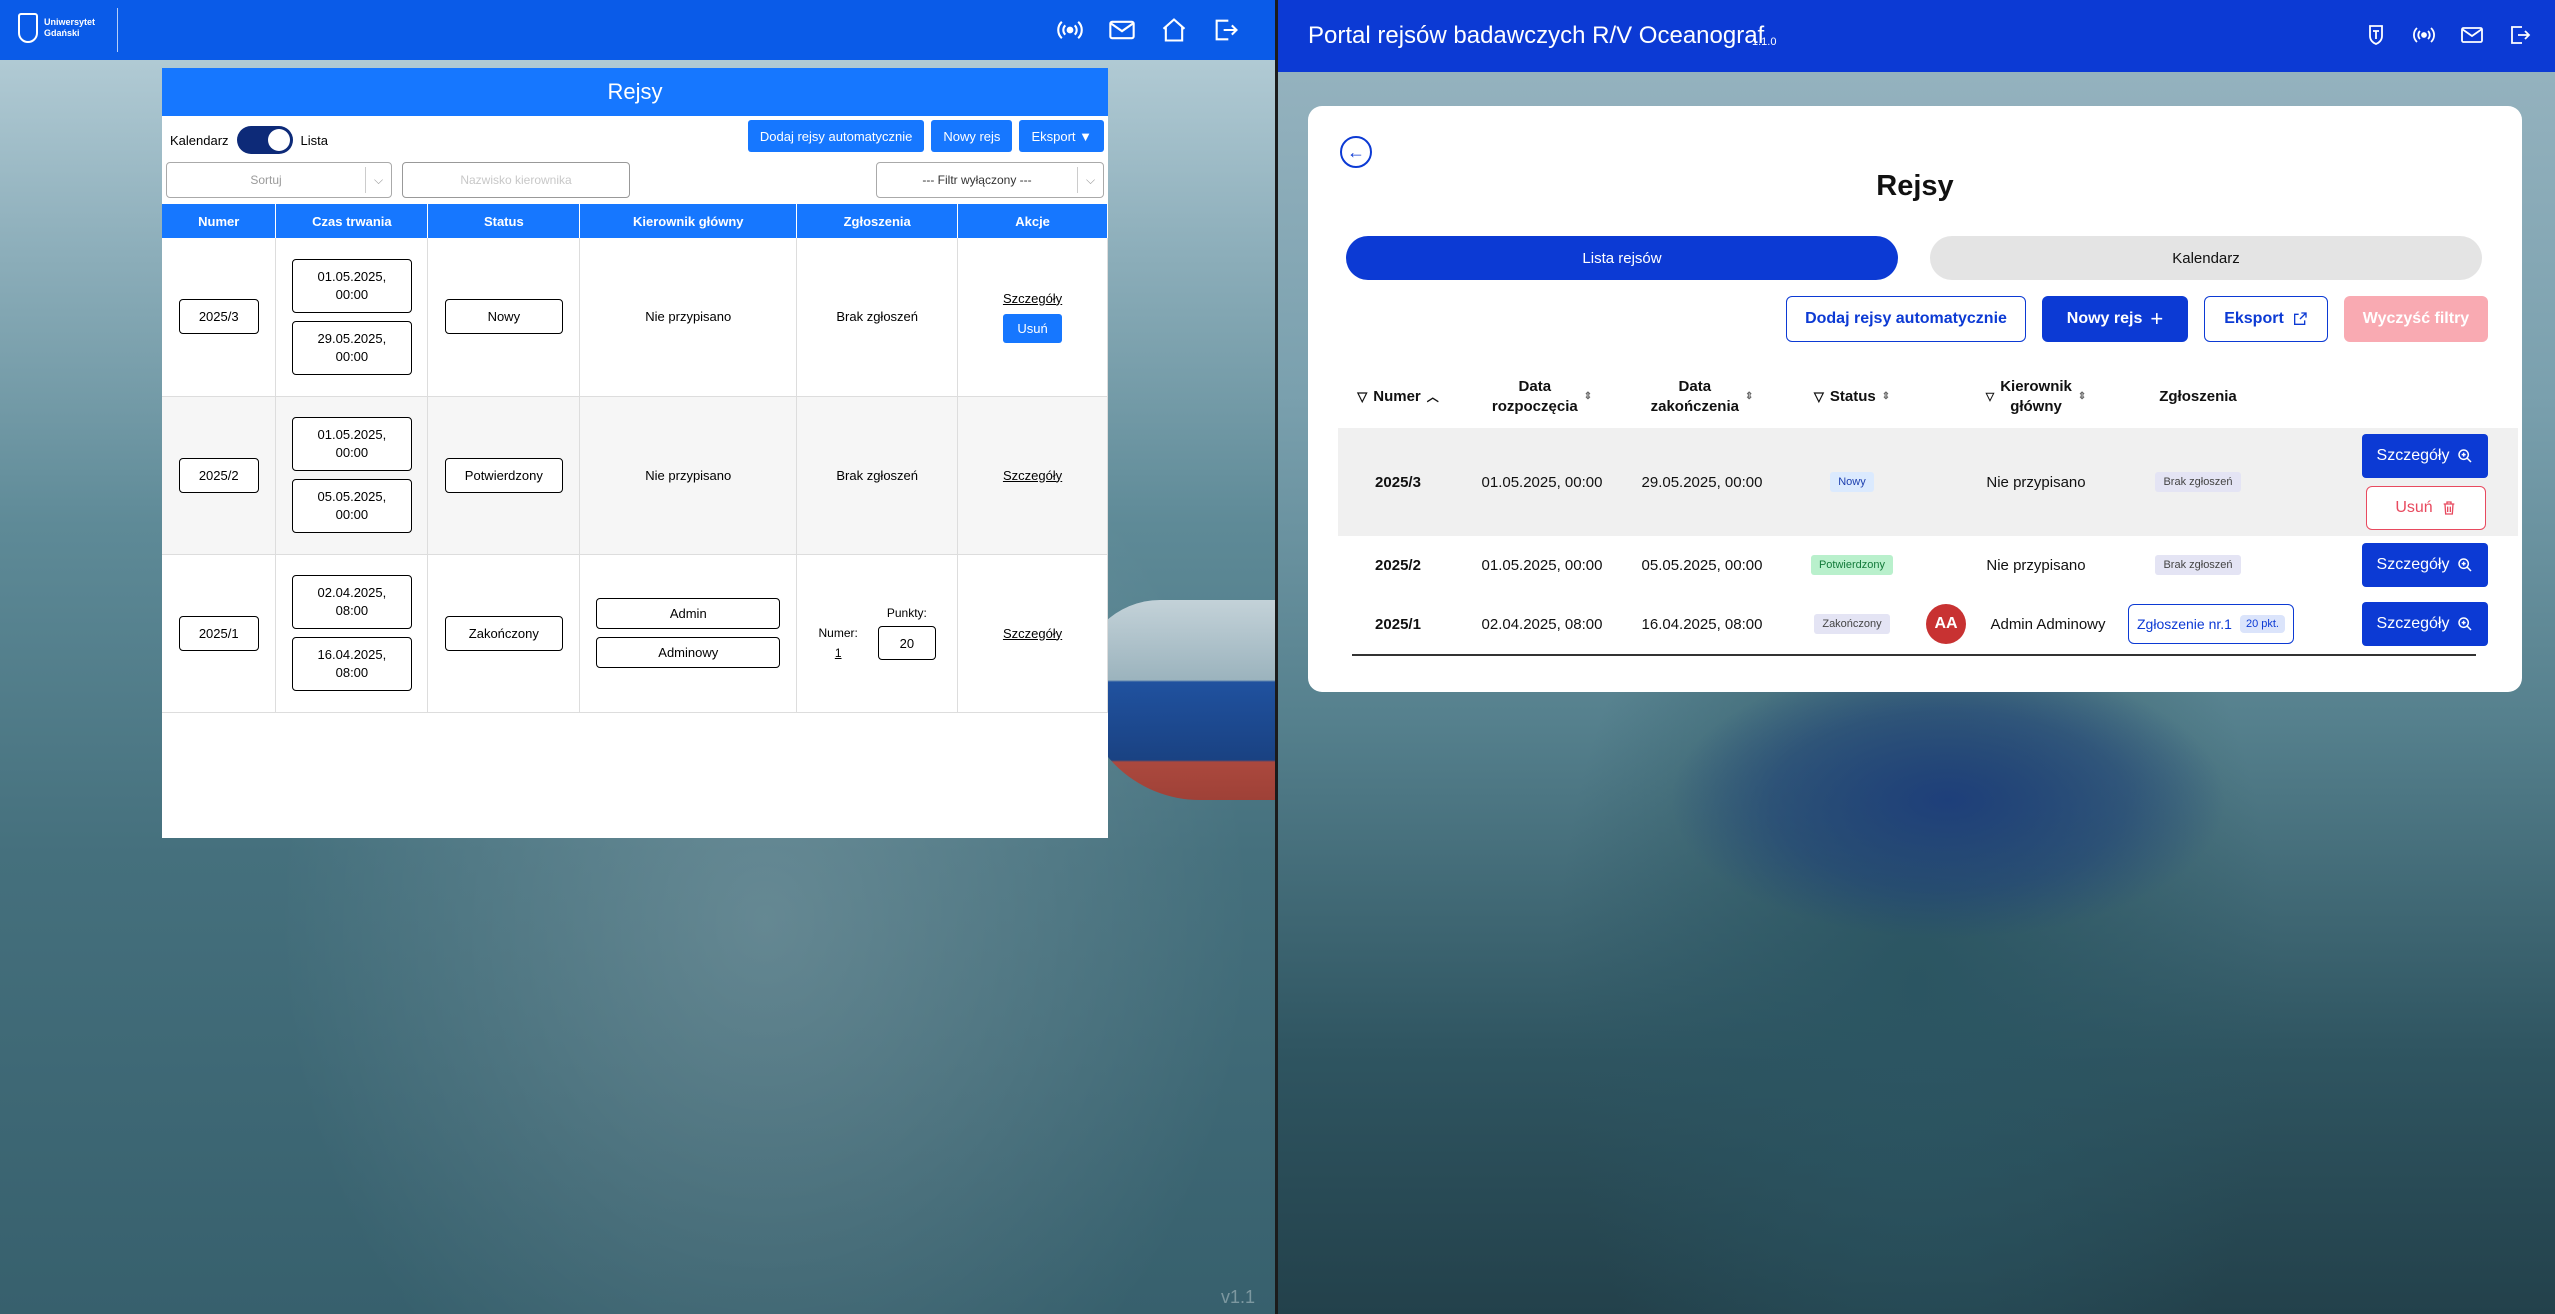  I want to click on application-button: Zgłoszenie nr.1 20 pkt., so click(2211, 624).